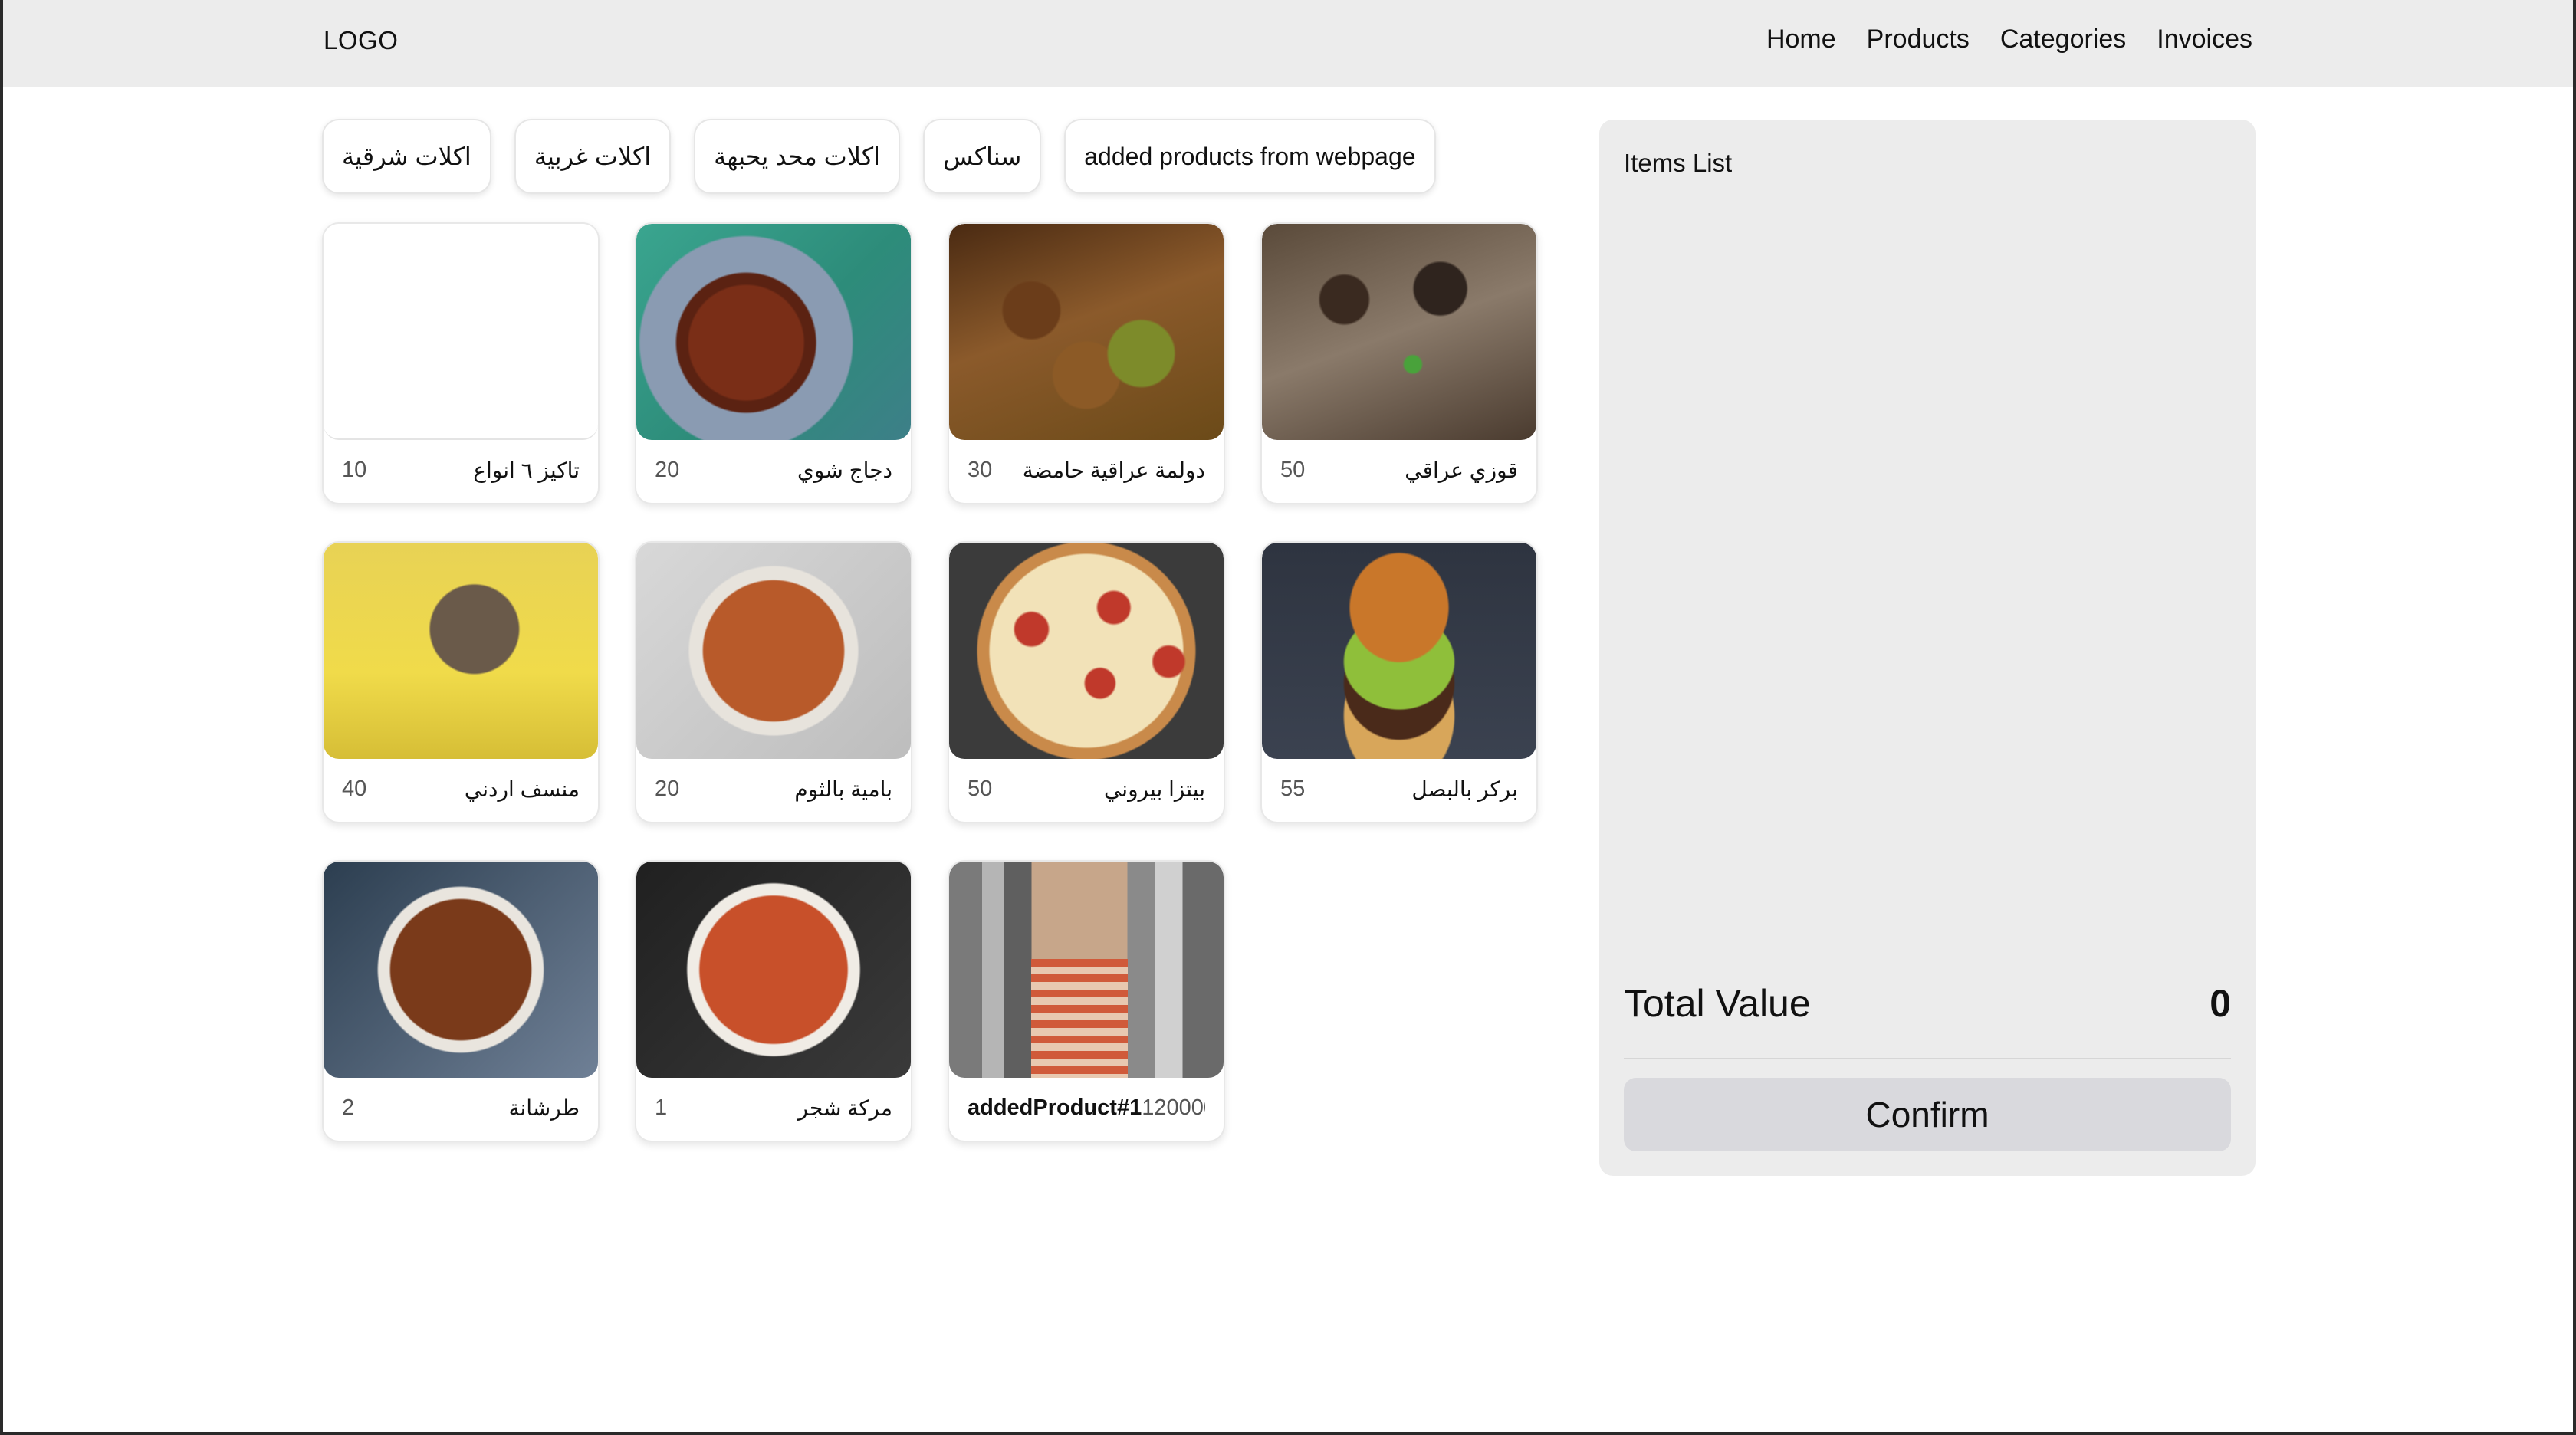 The height and width of the screenshot is (1435, 2576). I want to click on product-card: 20 بامية بالثوم, so click(773, 682).